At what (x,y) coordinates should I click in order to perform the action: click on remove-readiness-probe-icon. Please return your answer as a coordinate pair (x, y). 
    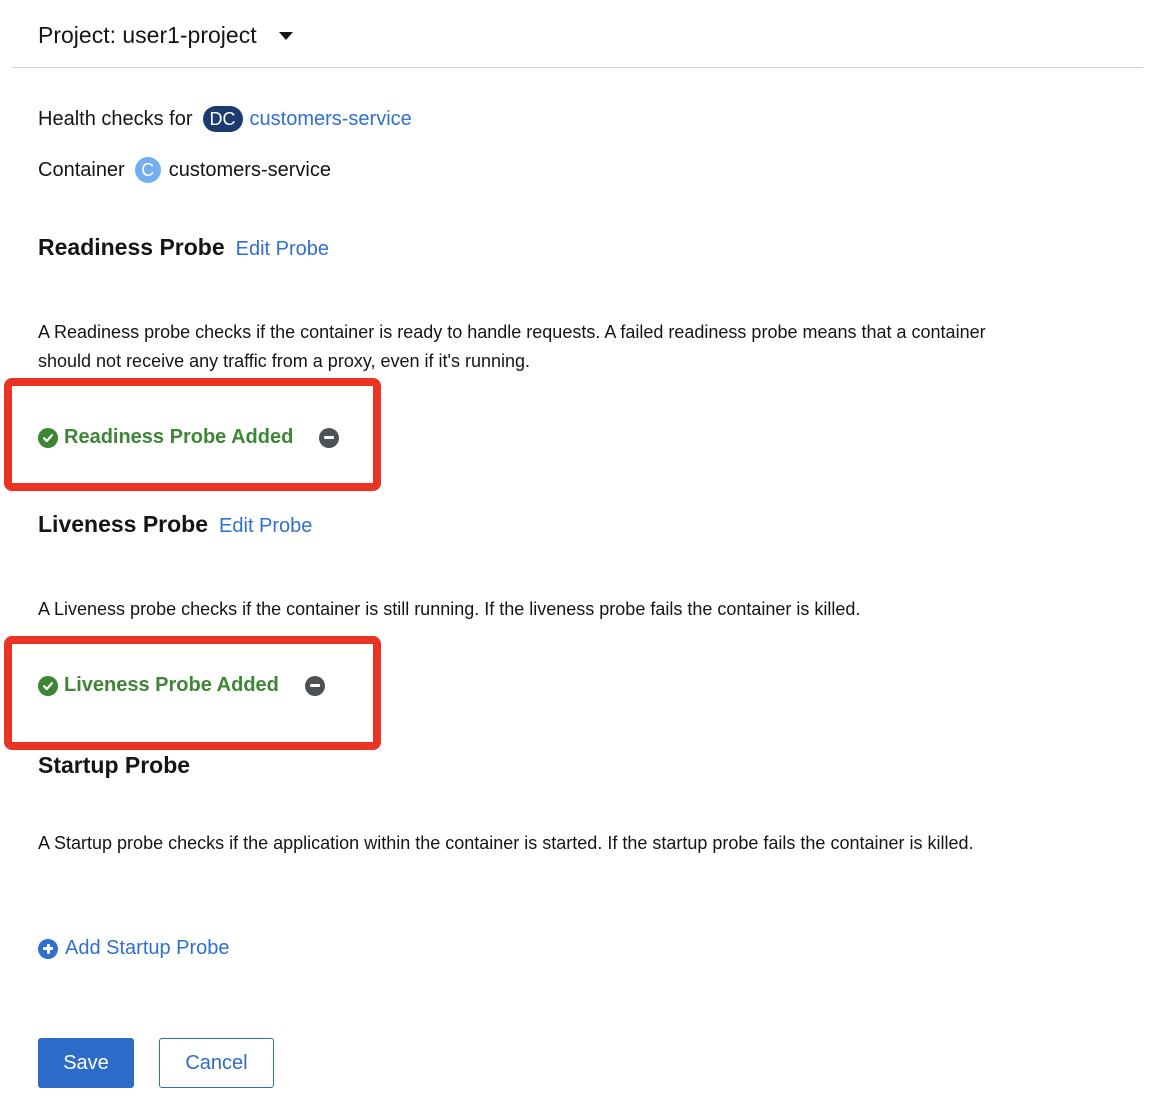
    Looking at the image, I should click on (329, 437).